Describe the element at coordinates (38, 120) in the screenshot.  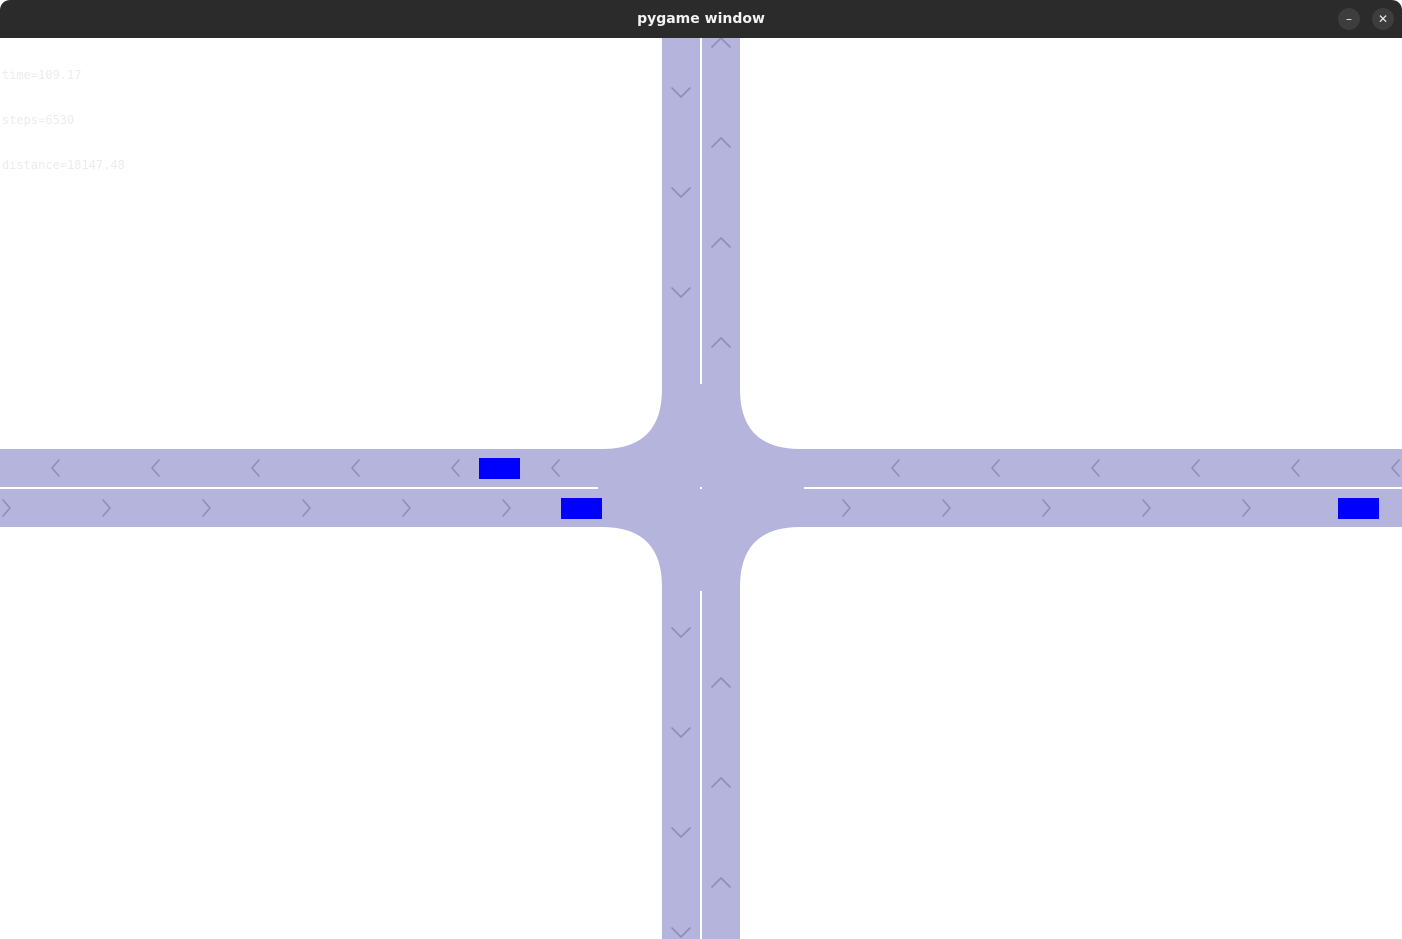
I see `steps-readout: steps=6530` at that location.